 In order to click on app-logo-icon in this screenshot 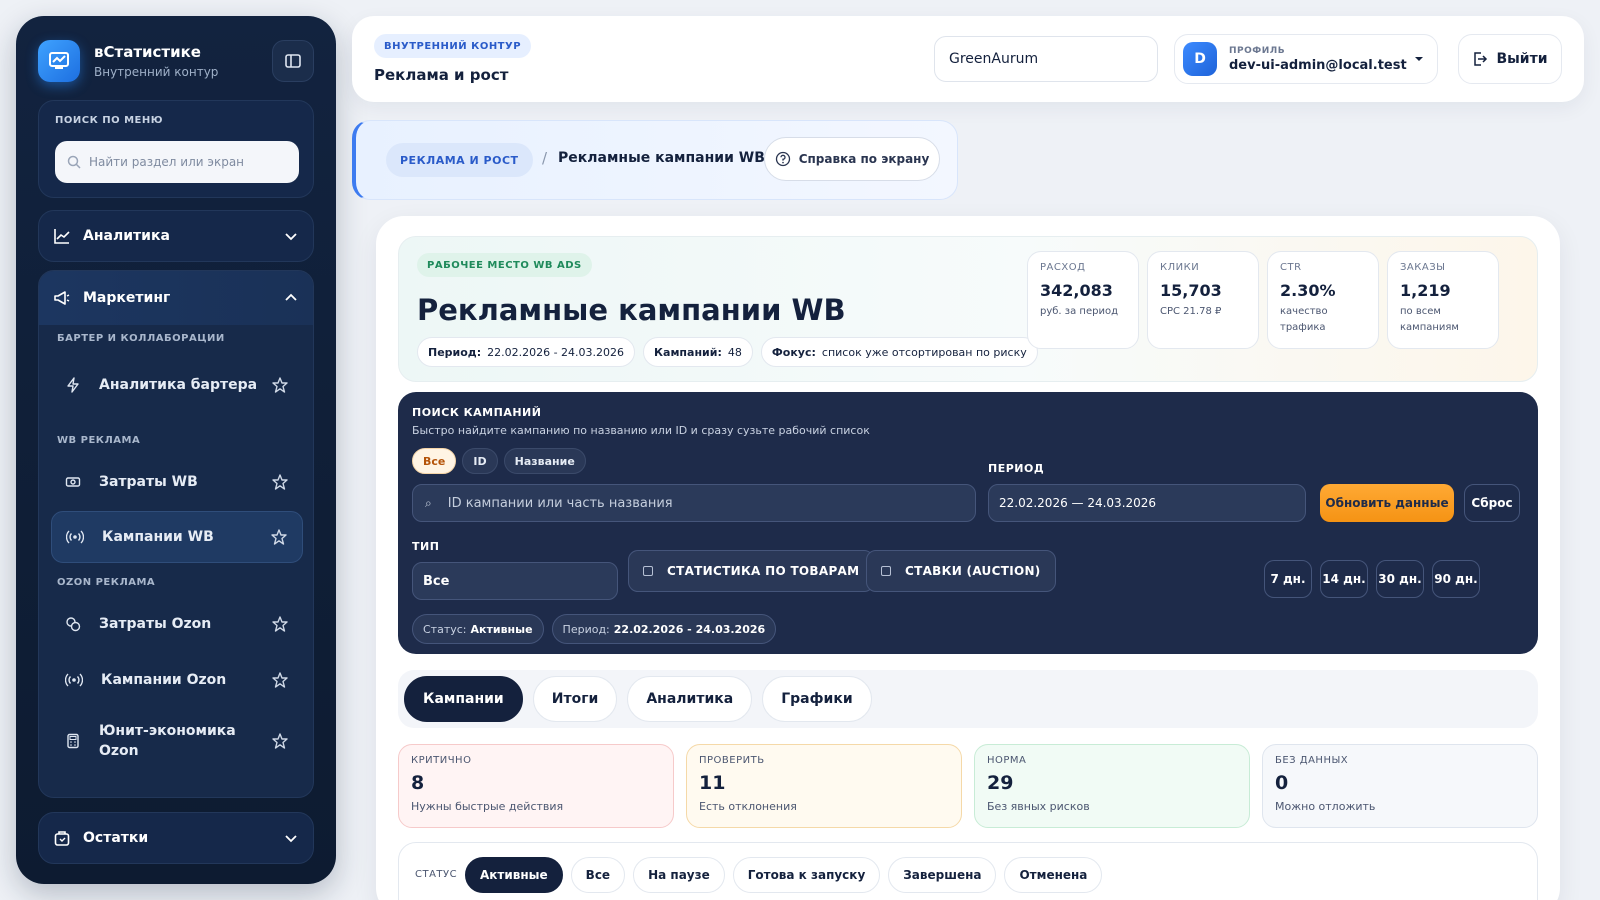, I will do `click(59, 61)`.